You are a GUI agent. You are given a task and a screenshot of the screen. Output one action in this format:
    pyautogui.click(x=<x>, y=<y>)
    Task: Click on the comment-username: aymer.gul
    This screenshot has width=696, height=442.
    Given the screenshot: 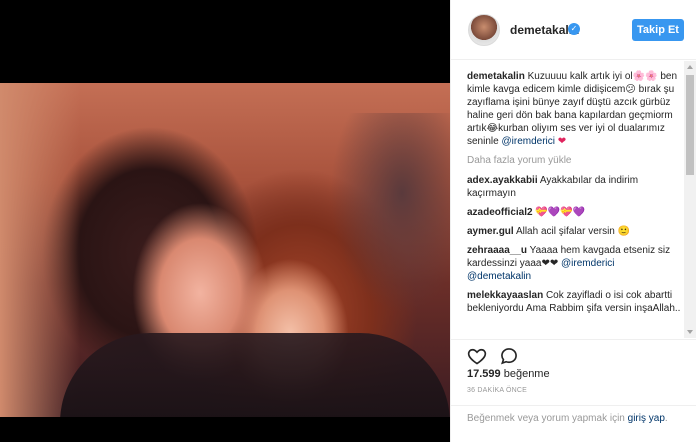 What is the action you would take?
    pyautogui.click(x=490, y=231)
    